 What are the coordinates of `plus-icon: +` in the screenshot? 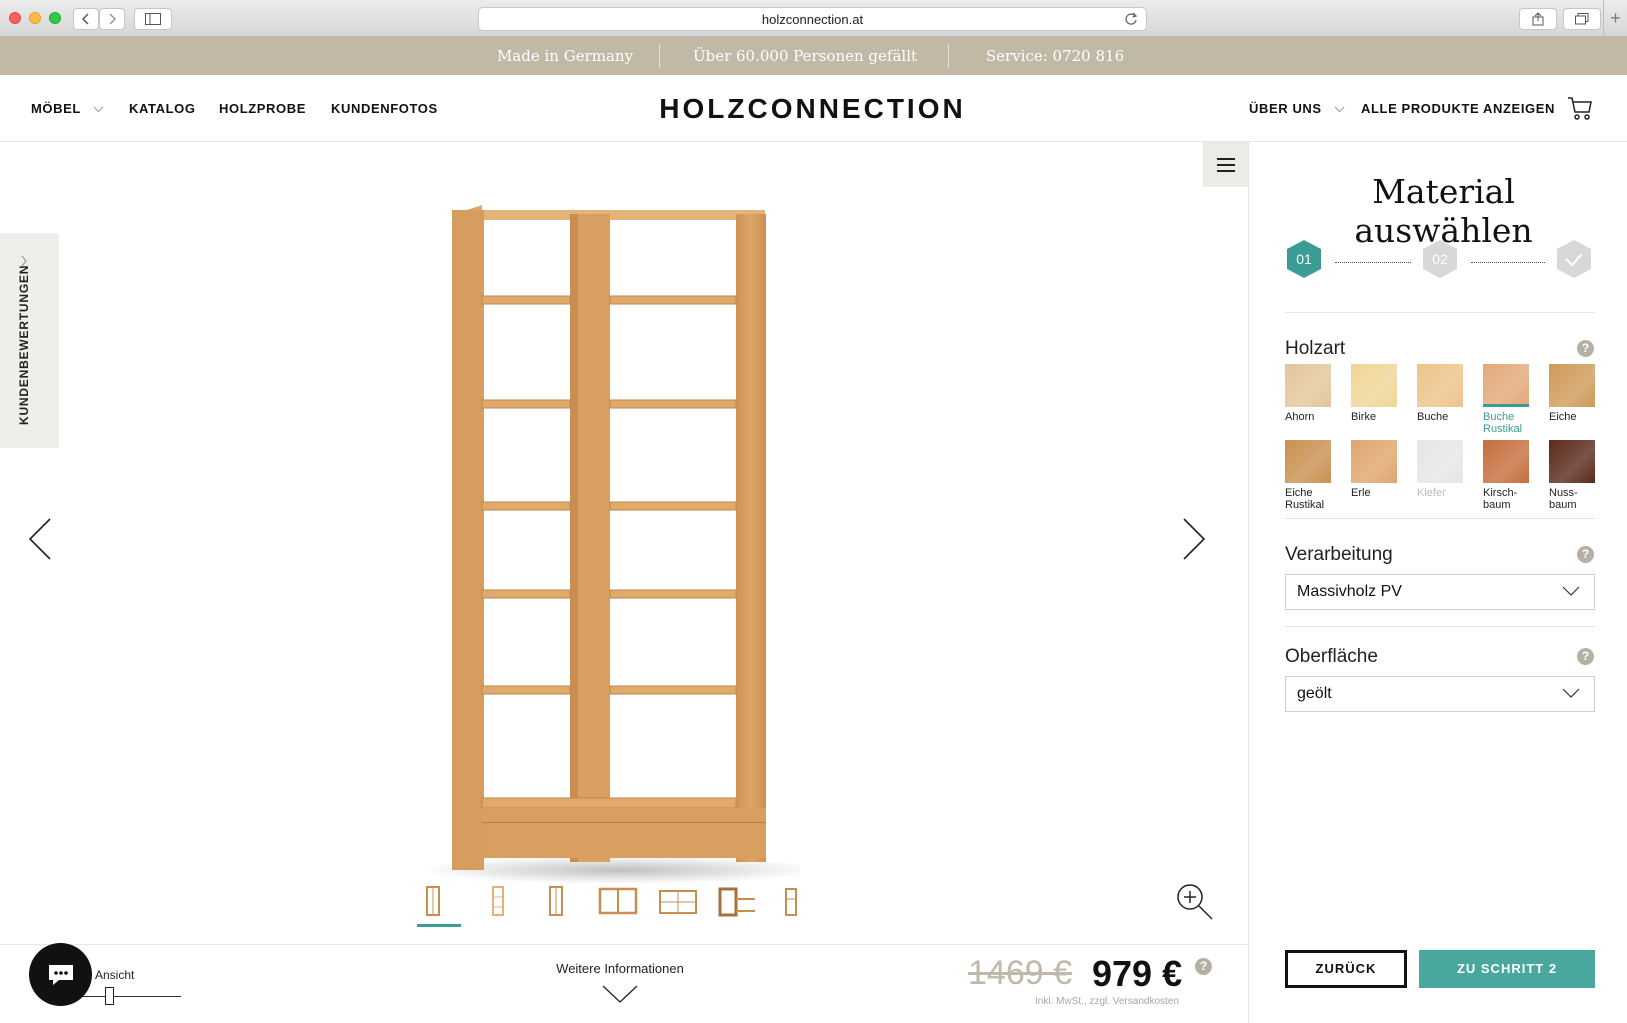 It's located at (1615, 18).